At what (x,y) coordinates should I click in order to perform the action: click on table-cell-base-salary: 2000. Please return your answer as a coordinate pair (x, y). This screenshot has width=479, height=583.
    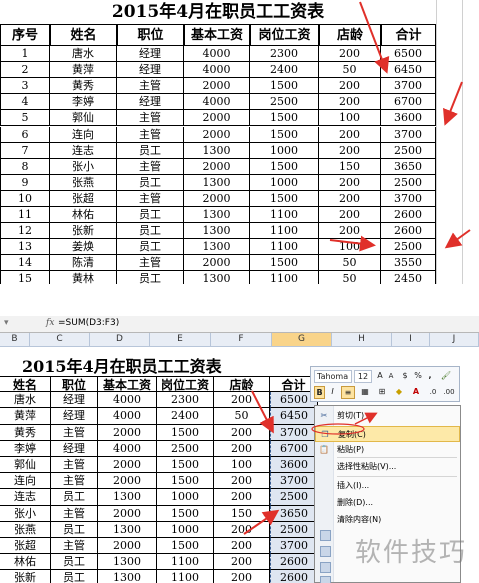
    Looking at the image, I should click on (217, 198).